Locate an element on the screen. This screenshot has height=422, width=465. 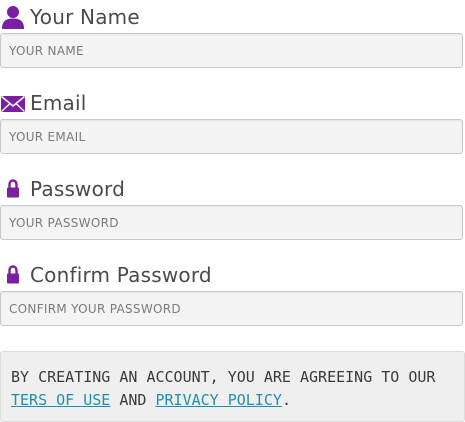
confirm-password-label-row: Confirm Password is located at coordinates (106, 275).